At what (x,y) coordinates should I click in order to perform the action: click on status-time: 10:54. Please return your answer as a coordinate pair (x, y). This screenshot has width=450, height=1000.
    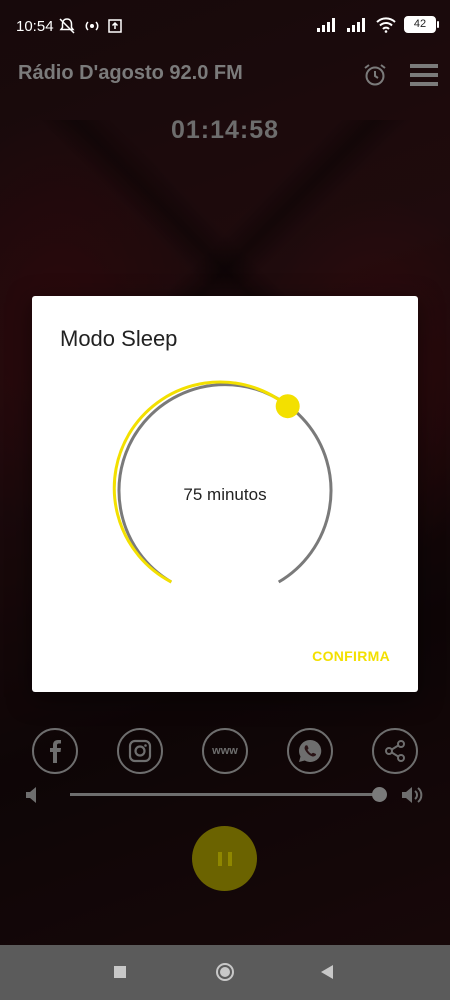
    Looking at the image, I should click on (35, 26).